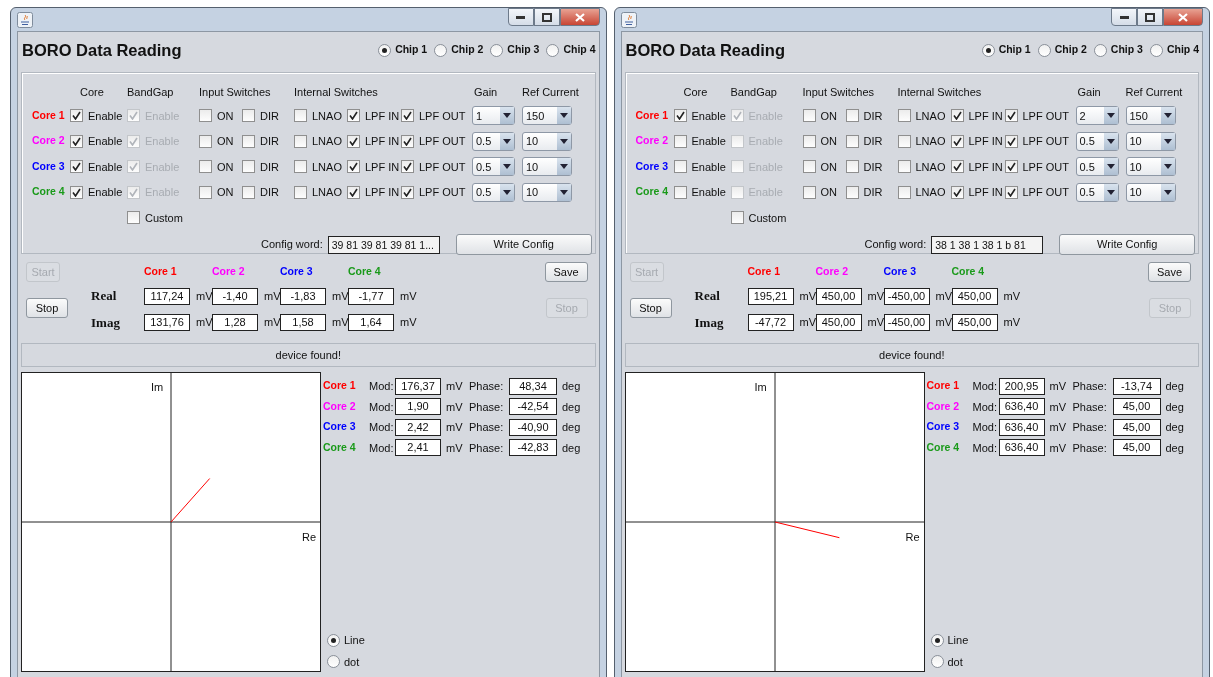  Describe the element at coordinates (493, 116) in the screenshot. I see `dropdown: 1` at that location.